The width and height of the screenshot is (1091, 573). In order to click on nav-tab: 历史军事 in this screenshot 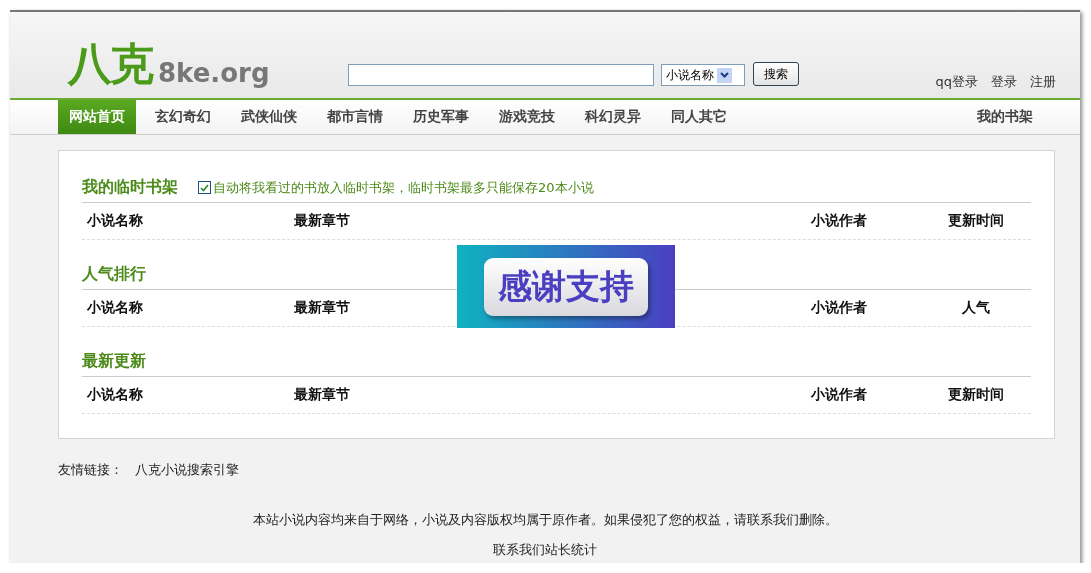, I will do `click(441, 117)`.